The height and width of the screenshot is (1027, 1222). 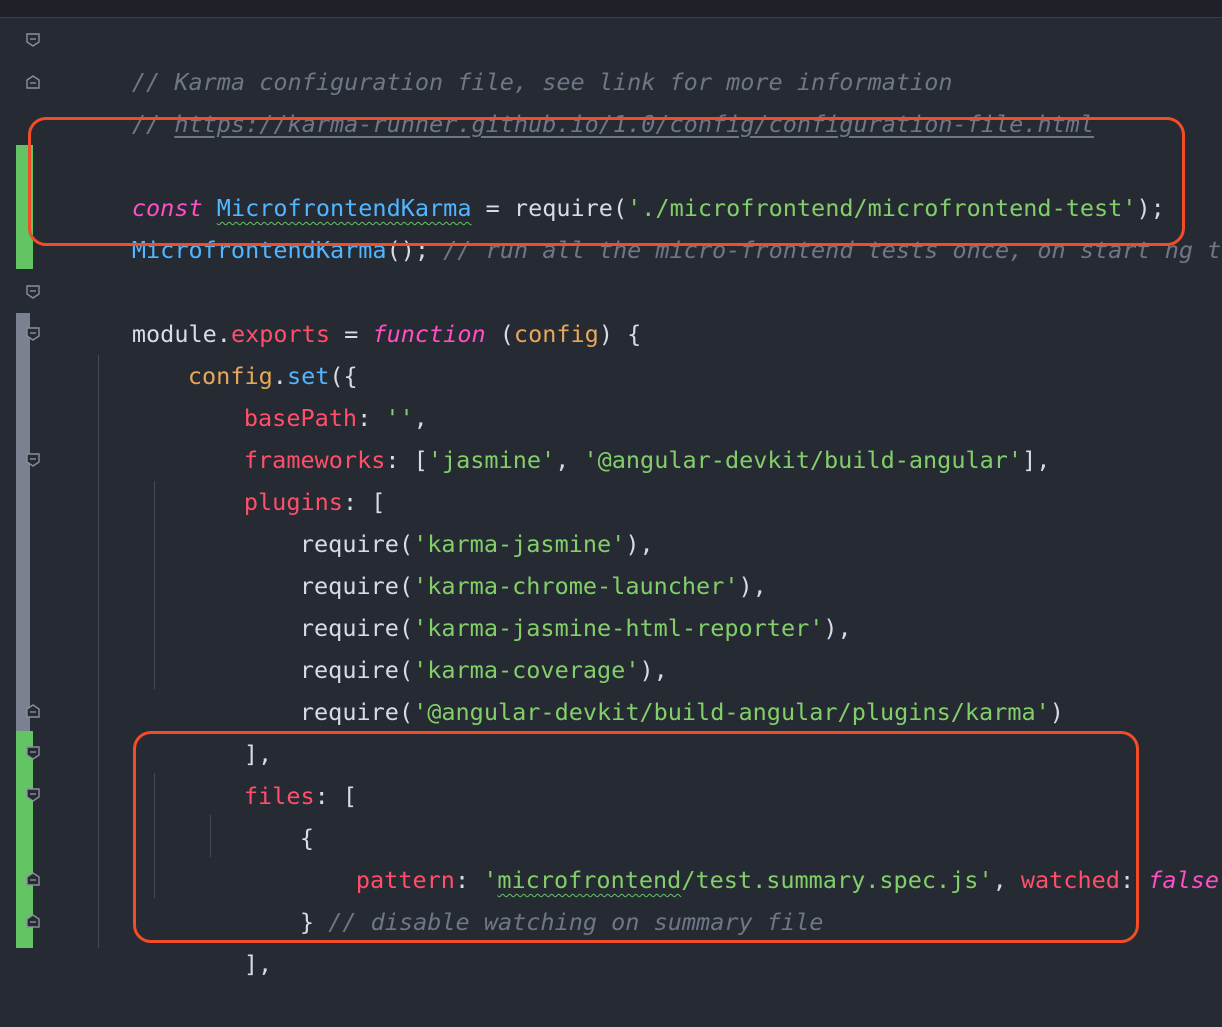 What do you see at coordinates (441, 645) in the screenshot?
I see `code-line: require('karma-coverage'),` at bounding box center [441, 645].